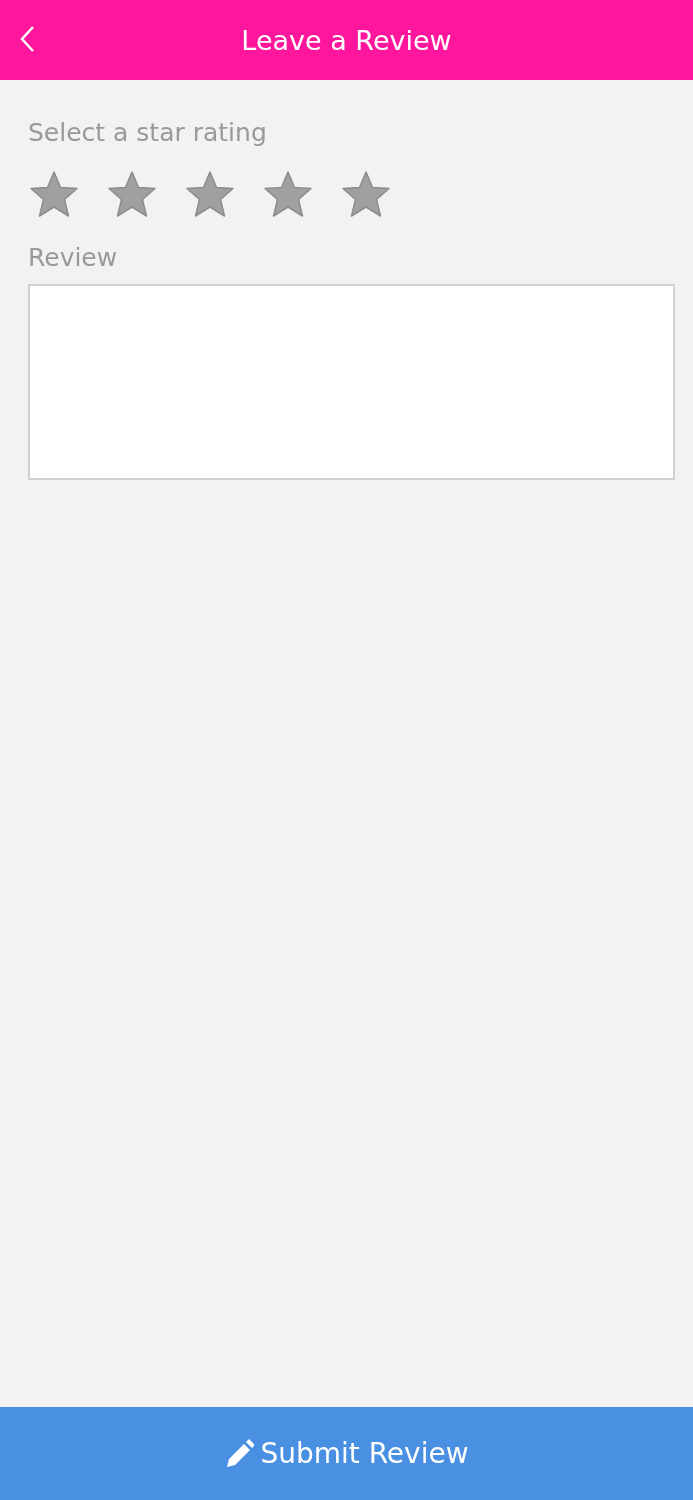 The width and height of the screenshot is (693, 1500). What do you see at coordinates (351, 382) in the screenshot?
I see `review-field` at bounding box center [351, 382].